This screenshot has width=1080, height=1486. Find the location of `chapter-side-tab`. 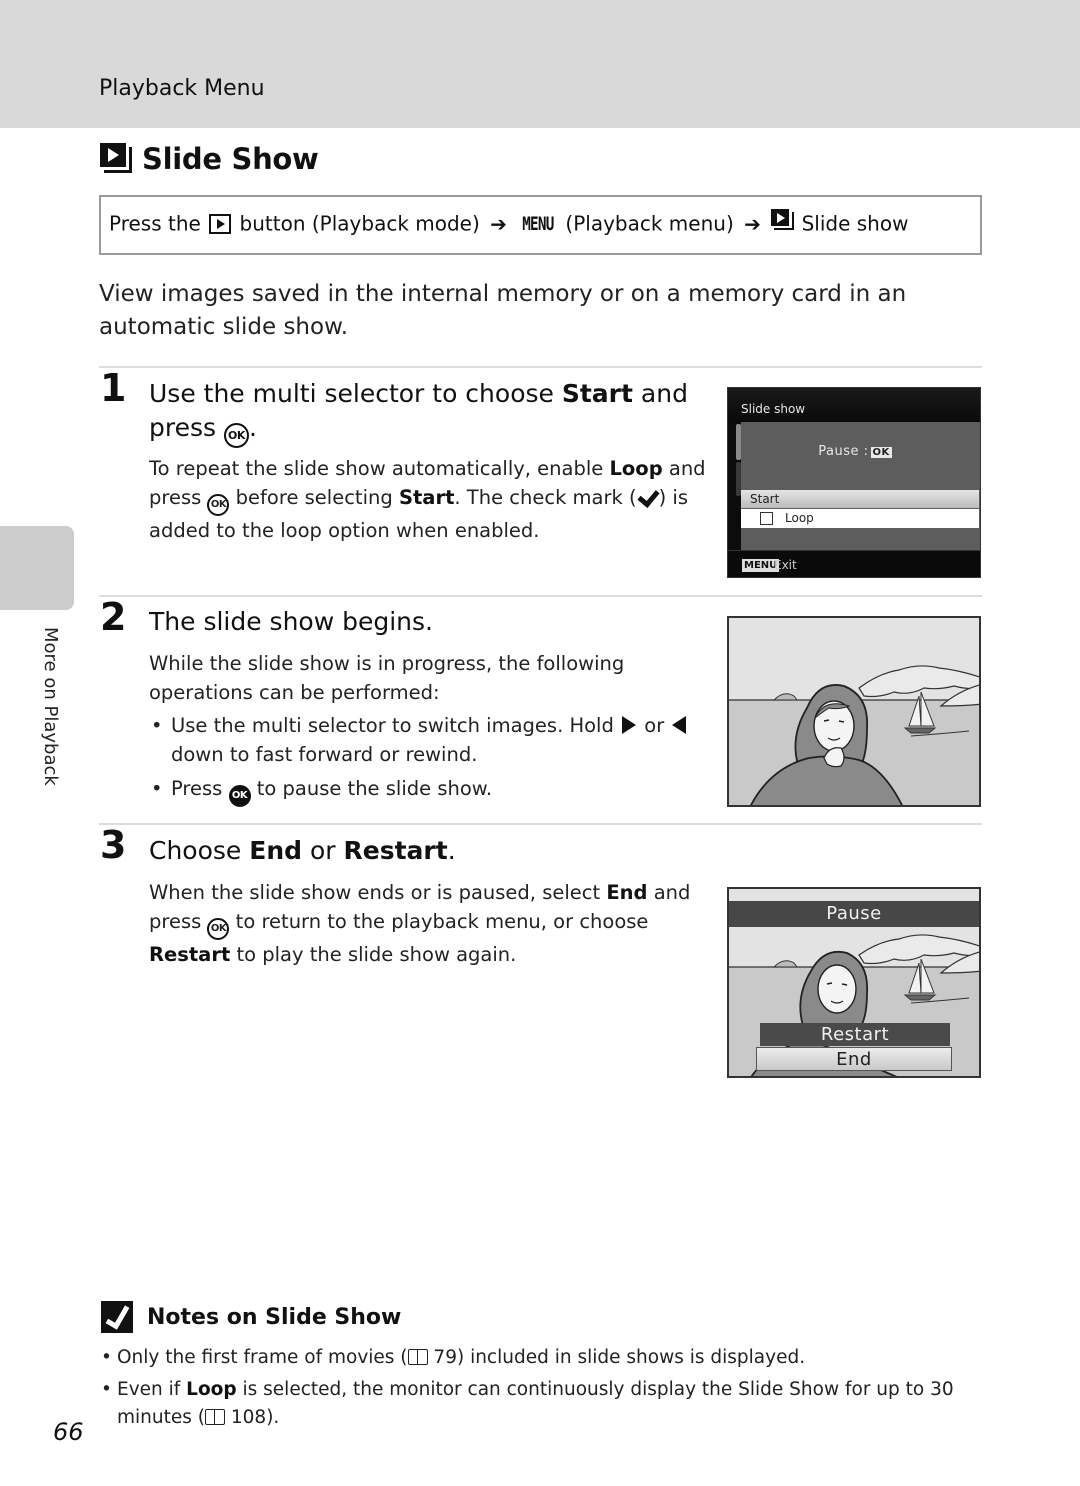

chapter-side-tab is located at coordinates (37, 568).